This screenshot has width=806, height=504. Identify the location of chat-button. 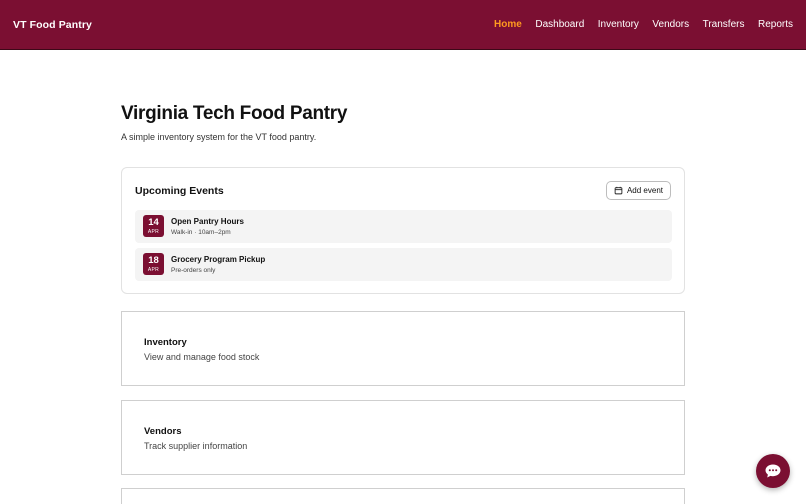
(773, 471).